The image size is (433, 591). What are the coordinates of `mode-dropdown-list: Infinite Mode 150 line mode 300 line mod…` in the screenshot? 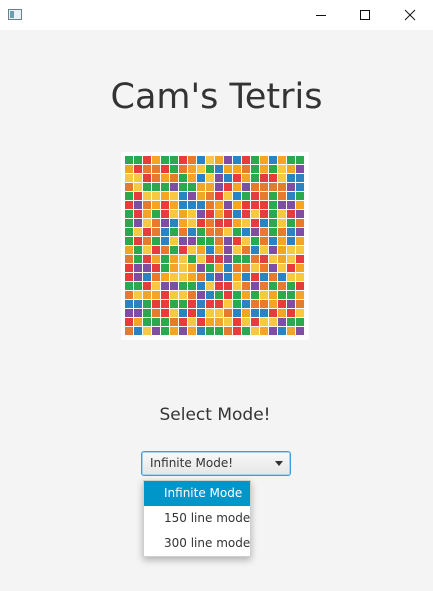 It's located at (197, 518).